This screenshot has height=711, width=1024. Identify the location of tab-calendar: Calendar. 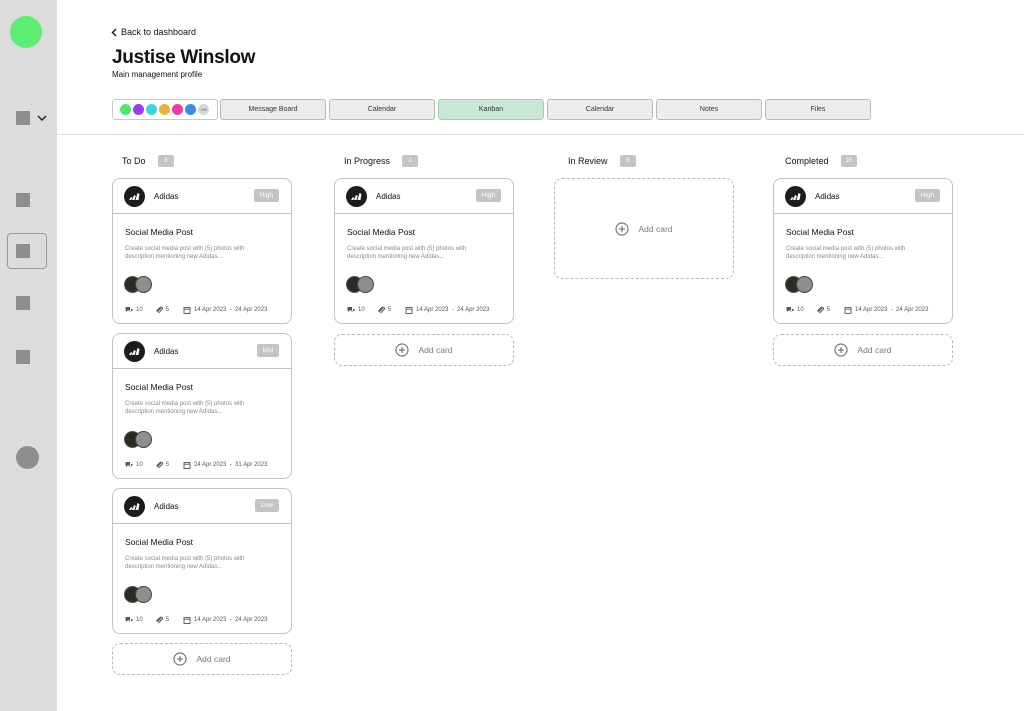
(382, 109).